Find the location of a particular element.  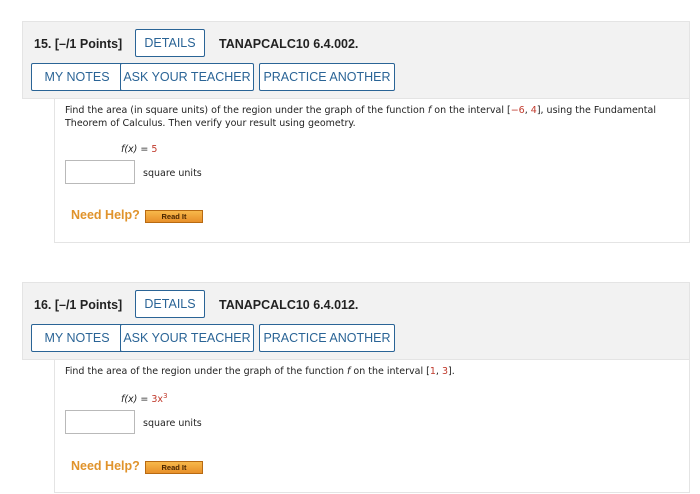

question-code: TANAPCALC10 6.4.012. is located at coordinates (289, 305).